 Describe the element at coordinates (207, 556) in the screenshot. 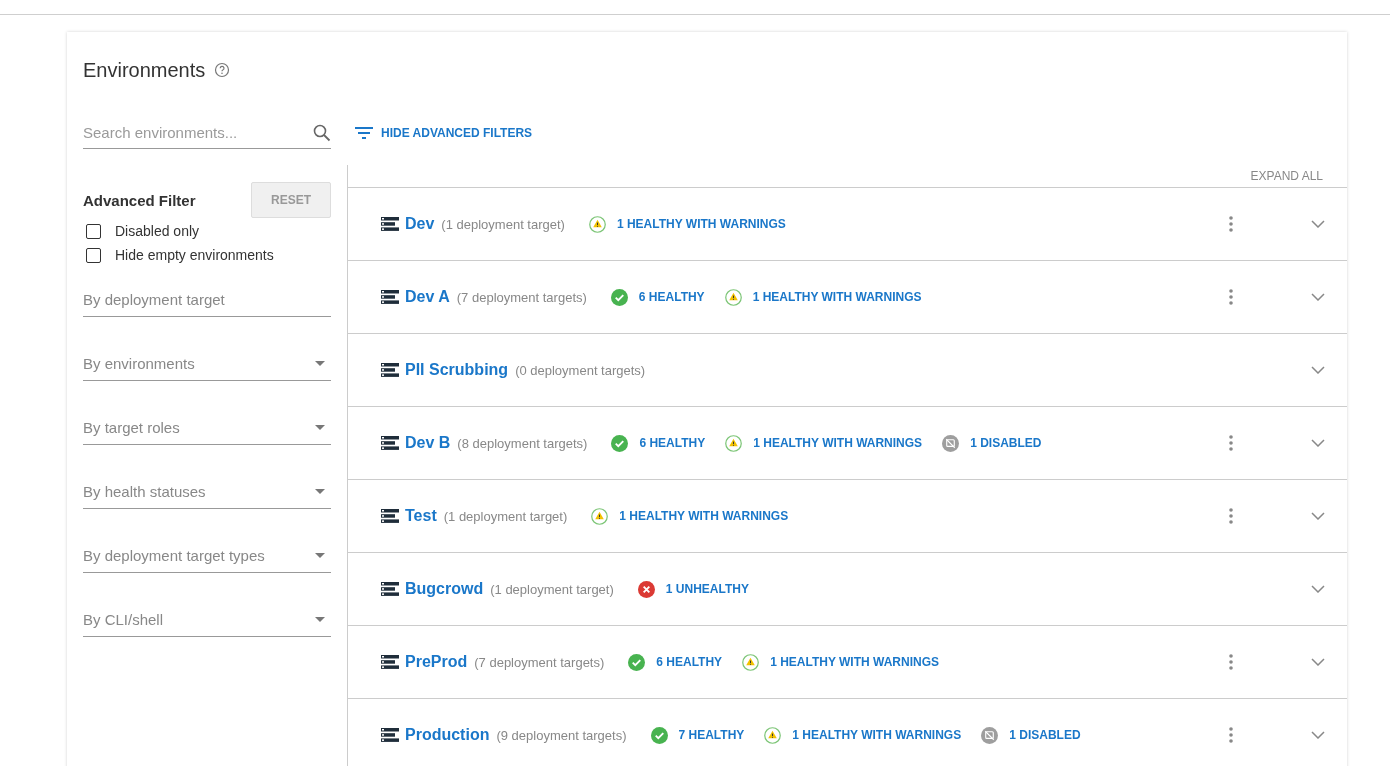

I see `dropdown-field: By deployment target types` at that location.